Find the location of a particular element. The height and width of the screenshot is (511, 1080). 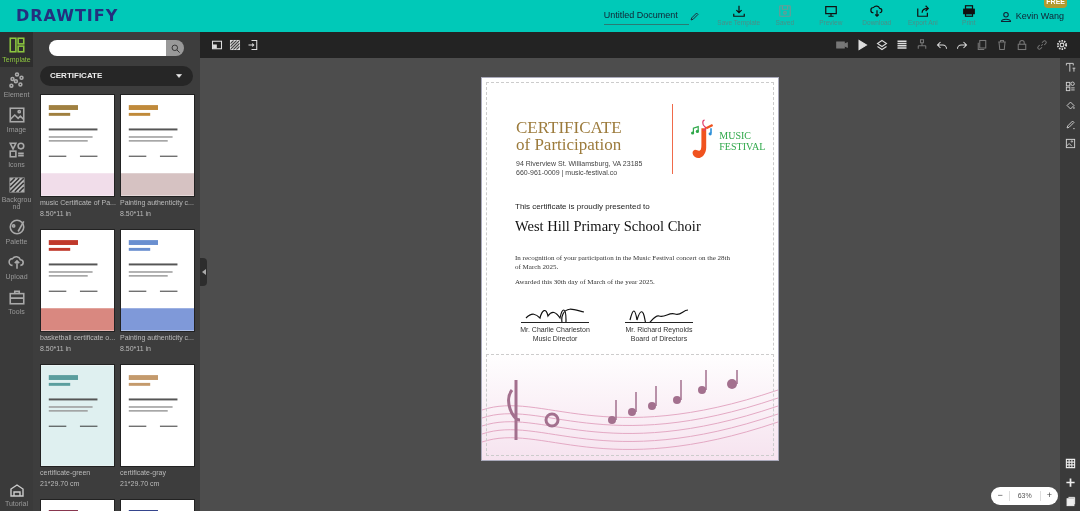

pages-icon is located at coordinates (1070, 501).